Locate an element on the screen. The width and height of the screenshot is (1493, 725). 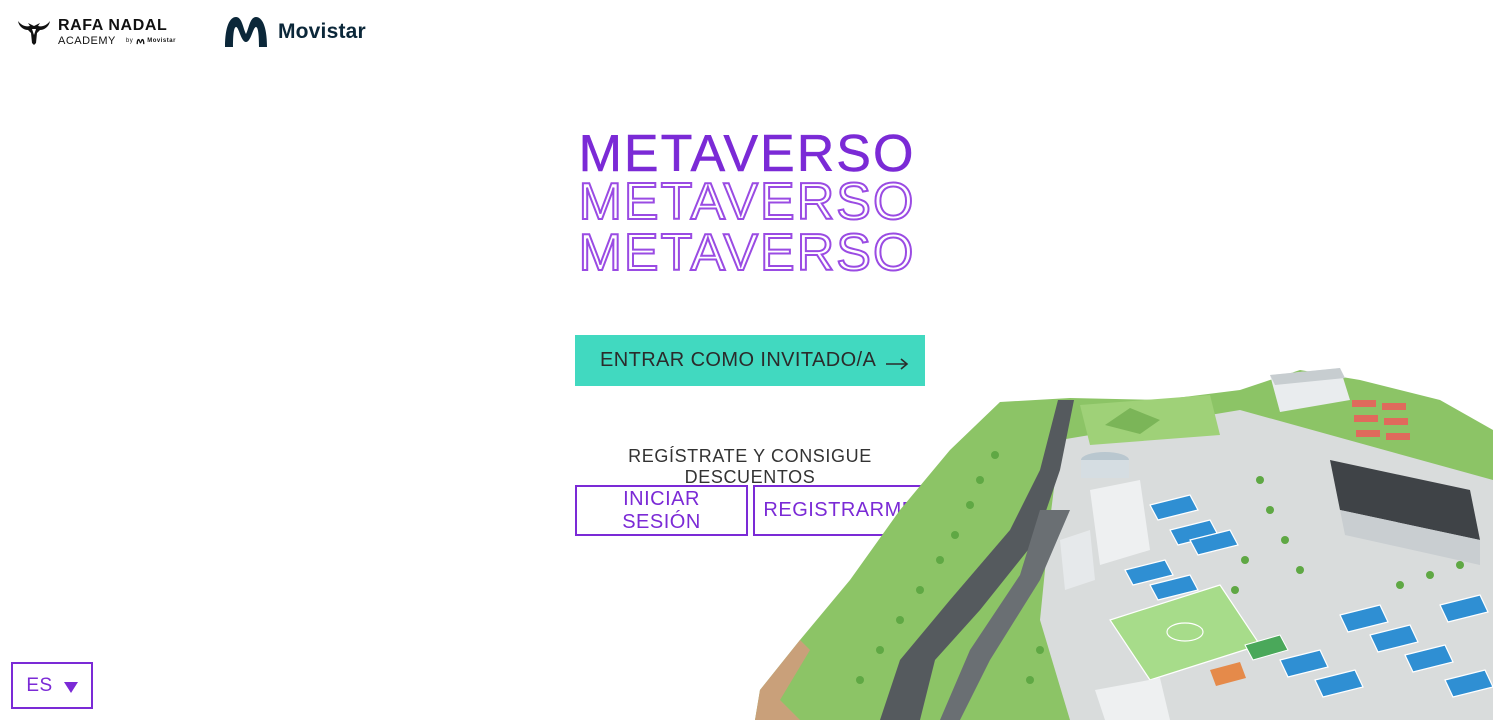
main-building is located at coordinates (1120, 522).